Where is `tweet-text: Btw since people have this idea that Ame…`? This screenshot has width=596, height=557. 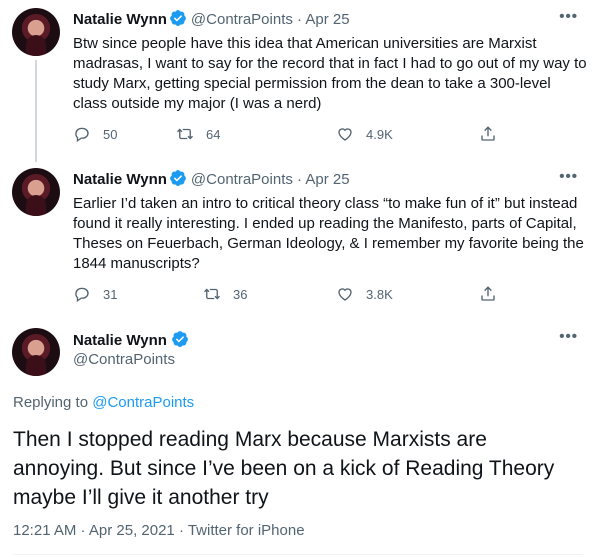 tweet-text: Btw since people have this idea that Ame… is located at coordinates (330, 73).